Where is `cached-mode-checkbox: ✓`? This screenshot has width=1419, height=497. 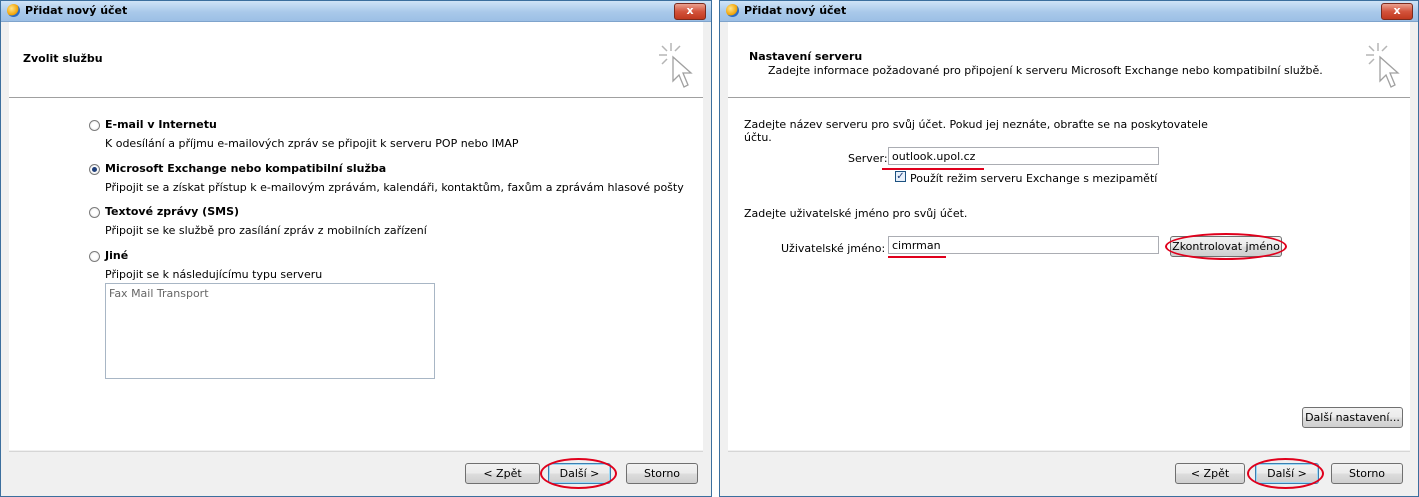
cached-mode-checkbox: ✓ is located at coordinates (900, 176).